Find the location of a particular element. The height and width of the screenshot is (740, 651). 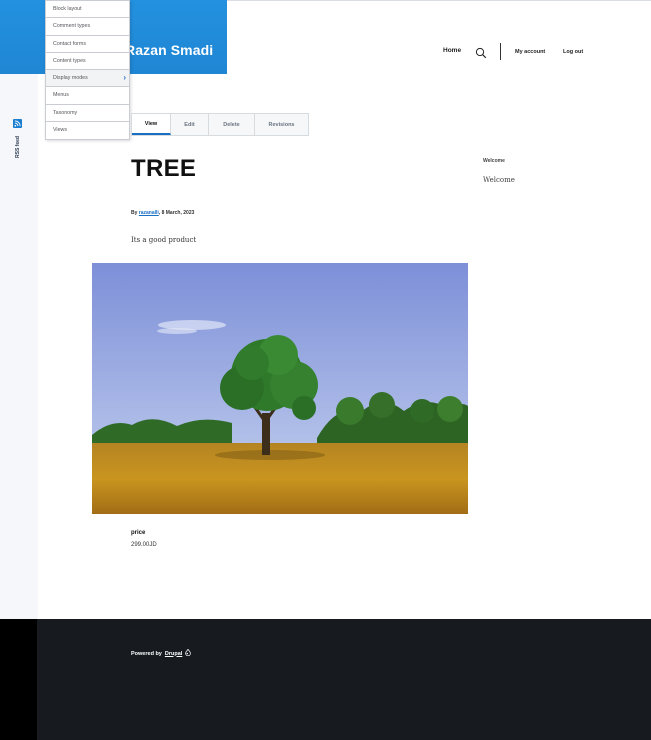

local-tasks-tabs: View Edit Delete Revisions is located at coordinates (220, 124).